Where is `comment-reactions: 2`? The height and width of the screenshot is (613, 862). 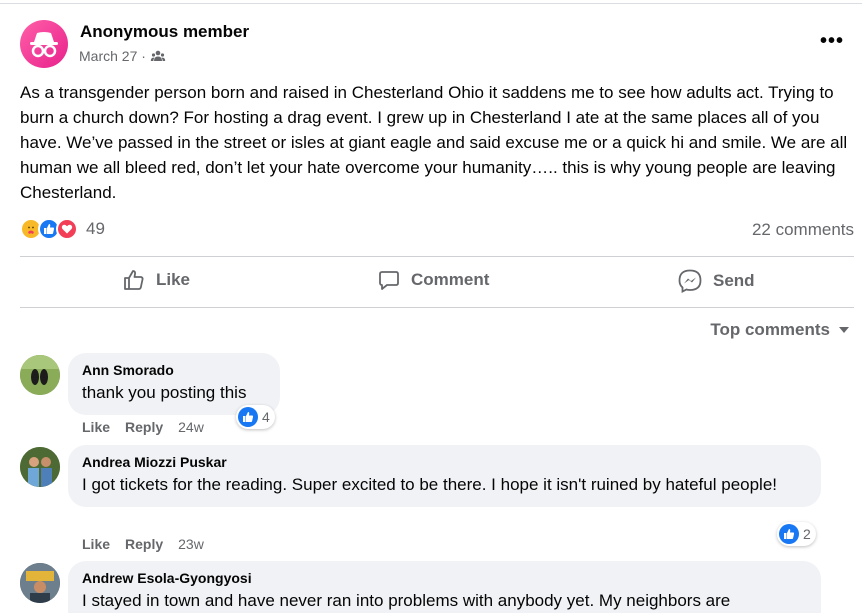
comment-reactions: 2 is located at coordinates (796, 534).